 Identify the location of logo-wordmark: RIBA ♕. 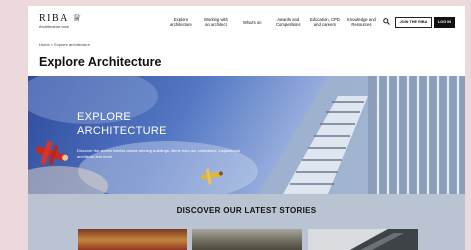
(61, 18).